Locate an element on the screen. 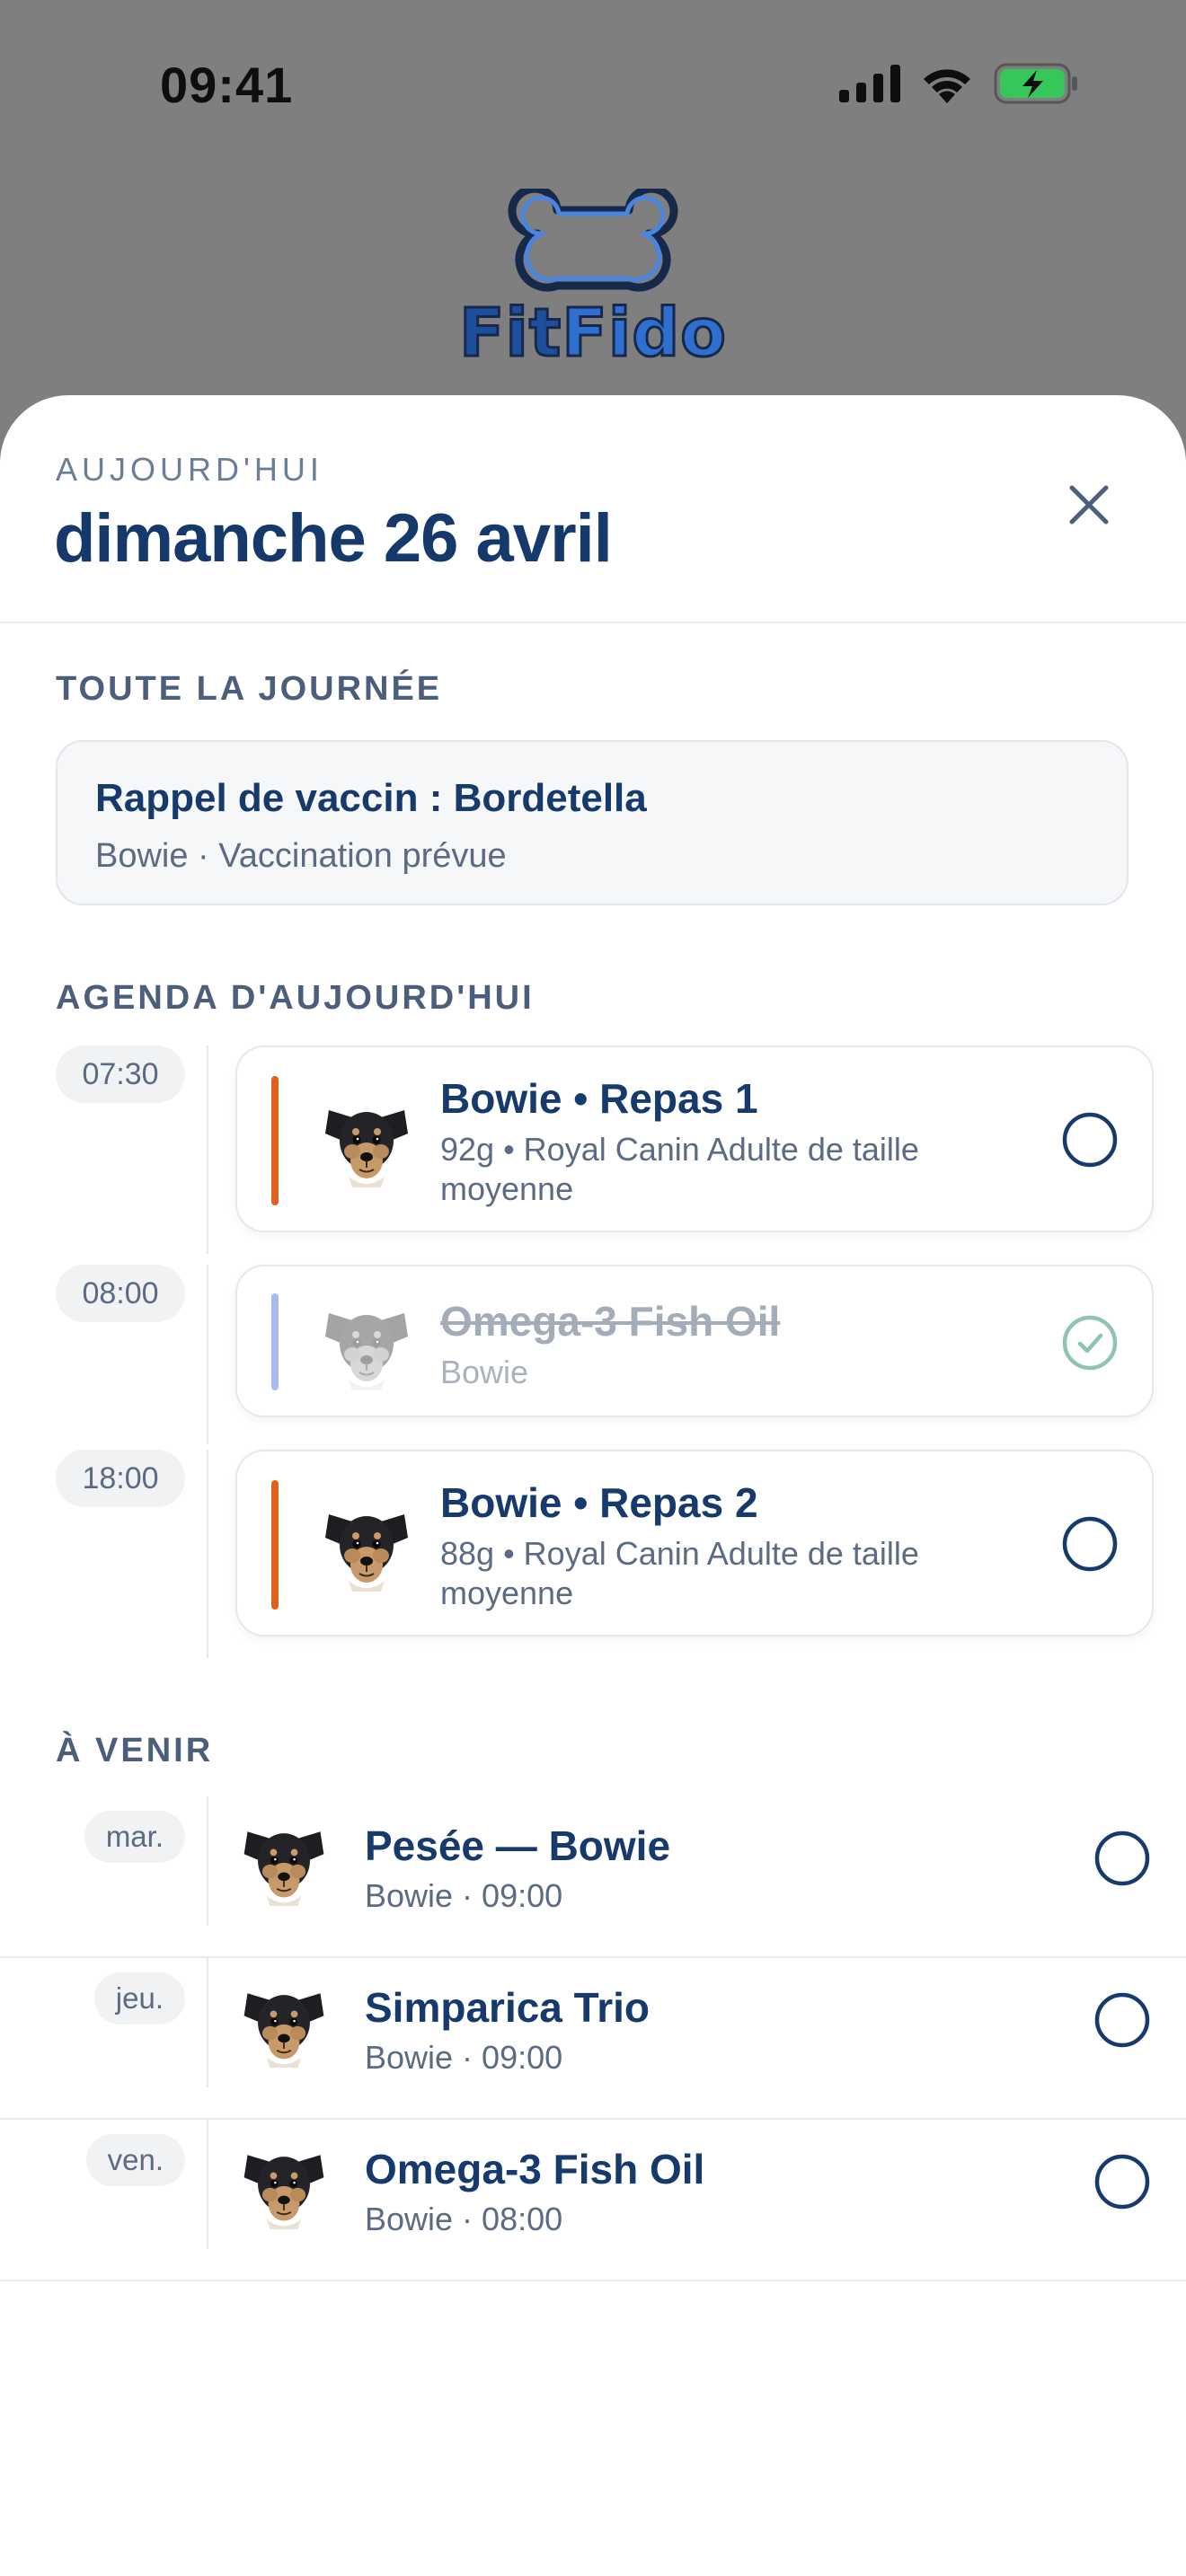 The width and height of the screenshot is (1186, 2576). agenda-card-omega3: Omega-3 Fish Oil Bowie is located at coordinates (694, 1341).